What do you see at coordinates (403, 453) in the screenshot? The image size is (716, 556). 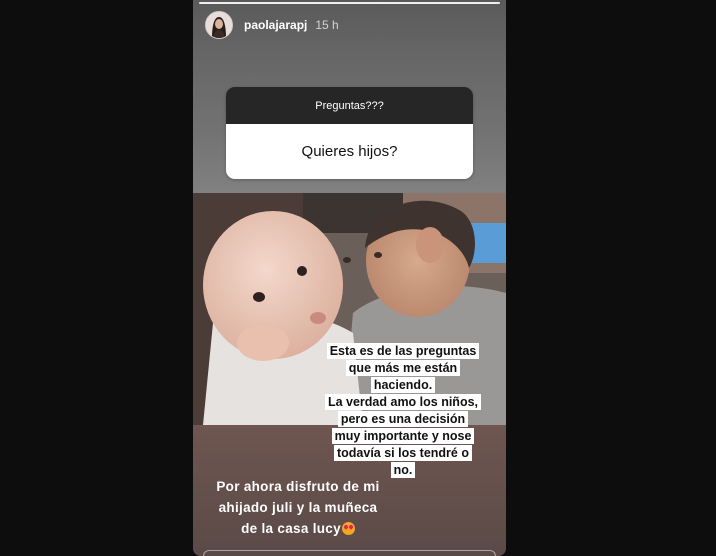 I see `caption-line: todavía si los tendré o` at bounding box center [403, 453].